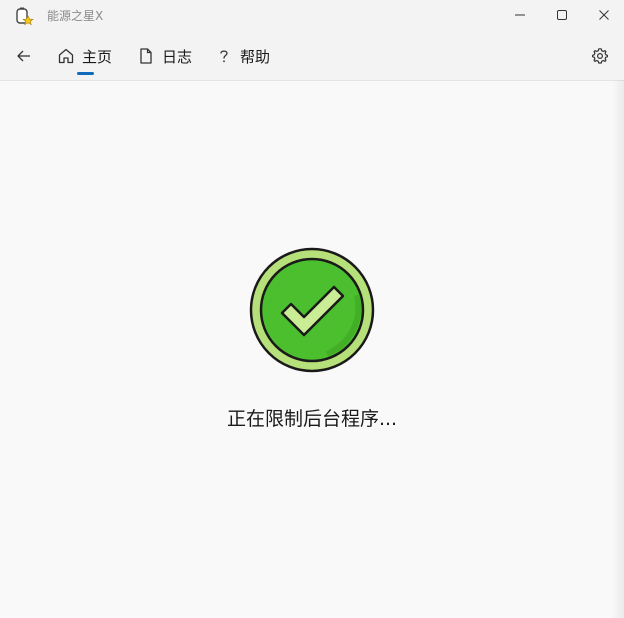 The width and height of the screenshot is (624, 618). I want to click on close-button, so click(603, 15).